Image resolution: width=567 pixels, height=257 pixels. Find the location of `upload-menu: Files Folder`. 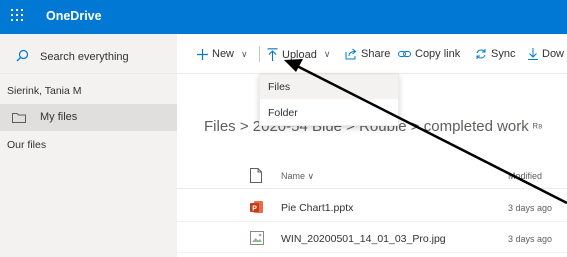

upload-menu: Files Folder is located at coordinates (329, 100).